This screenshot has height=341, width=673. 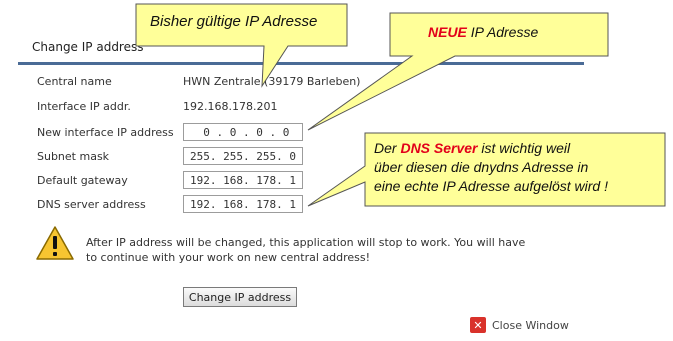 What do you see at coordinates (481, 167) in the screenshot?
I see `callout-dns-line2: über diesen die dnydns Adresse in` at bounding box center [481, 167].